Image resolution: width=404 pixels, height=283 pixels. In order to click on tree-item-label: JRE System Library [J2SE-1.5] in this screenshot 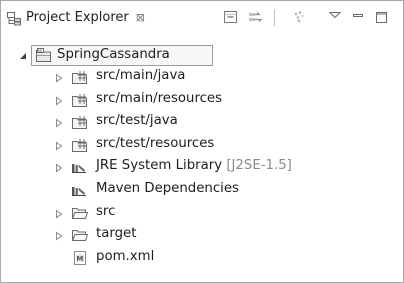, I will do `click(194, 165)`.